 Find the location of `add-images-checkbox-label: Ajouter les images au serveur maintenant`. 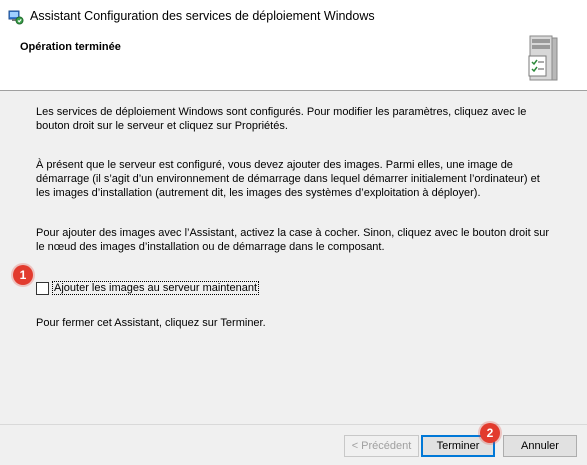

add-images-checkbox-label: Ajouter les images au serveur maintenant is located at coordinates (155, 288).